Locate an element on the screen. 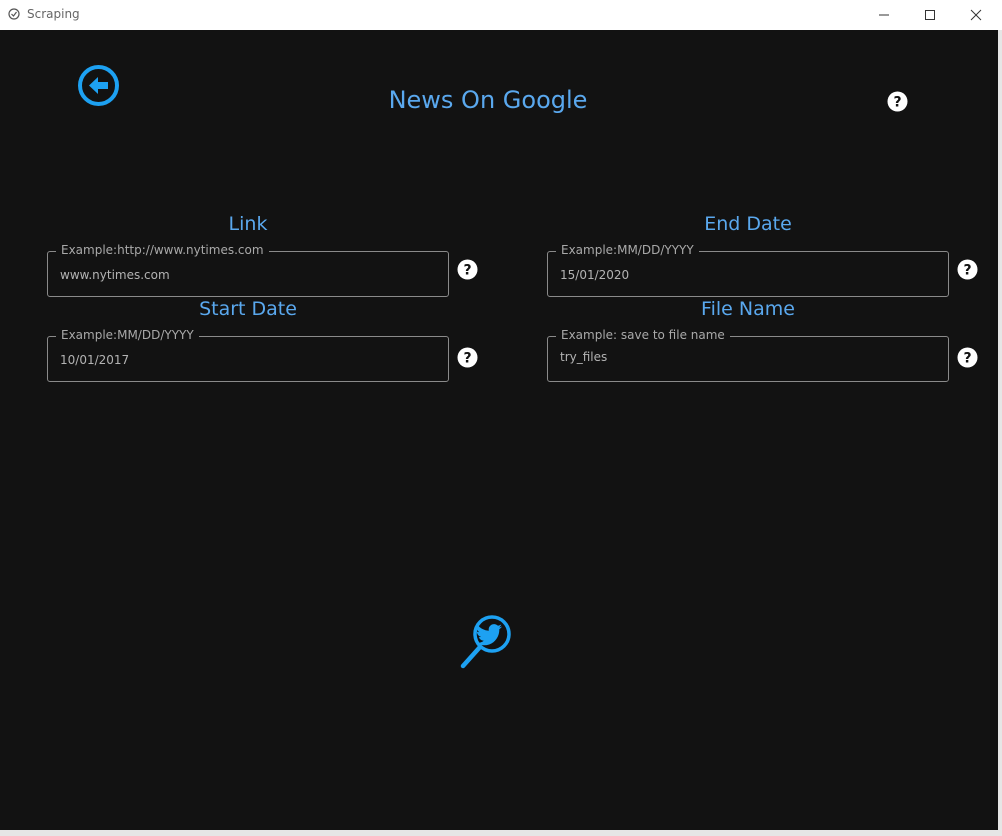 The height and width of the screenshot is (836, 1002). back-button is located at coordinates (98, 85).